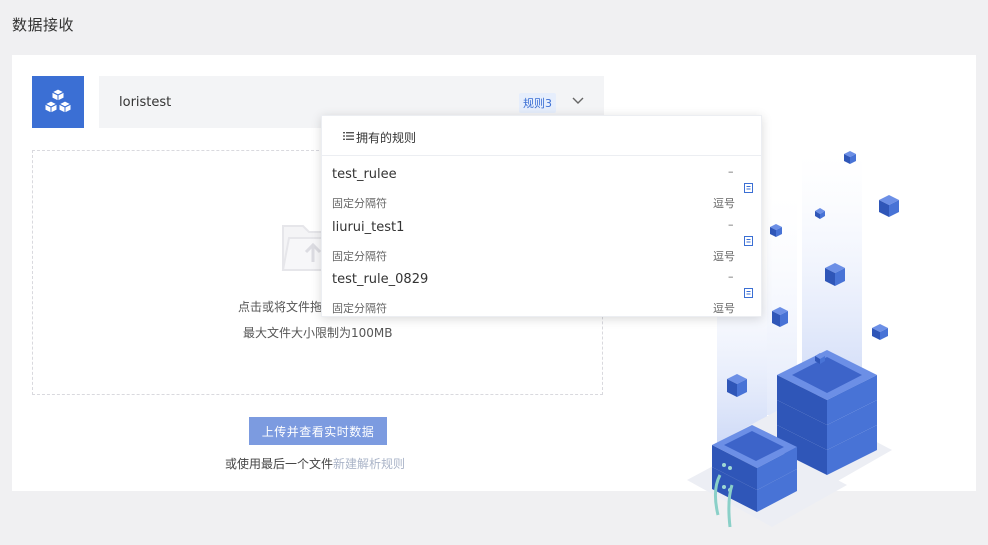  What do you see at coordinates (280, 307) in the screenshot?
I see `drop-hint: 点击或将文件拖` at bounding box center [280, 307].